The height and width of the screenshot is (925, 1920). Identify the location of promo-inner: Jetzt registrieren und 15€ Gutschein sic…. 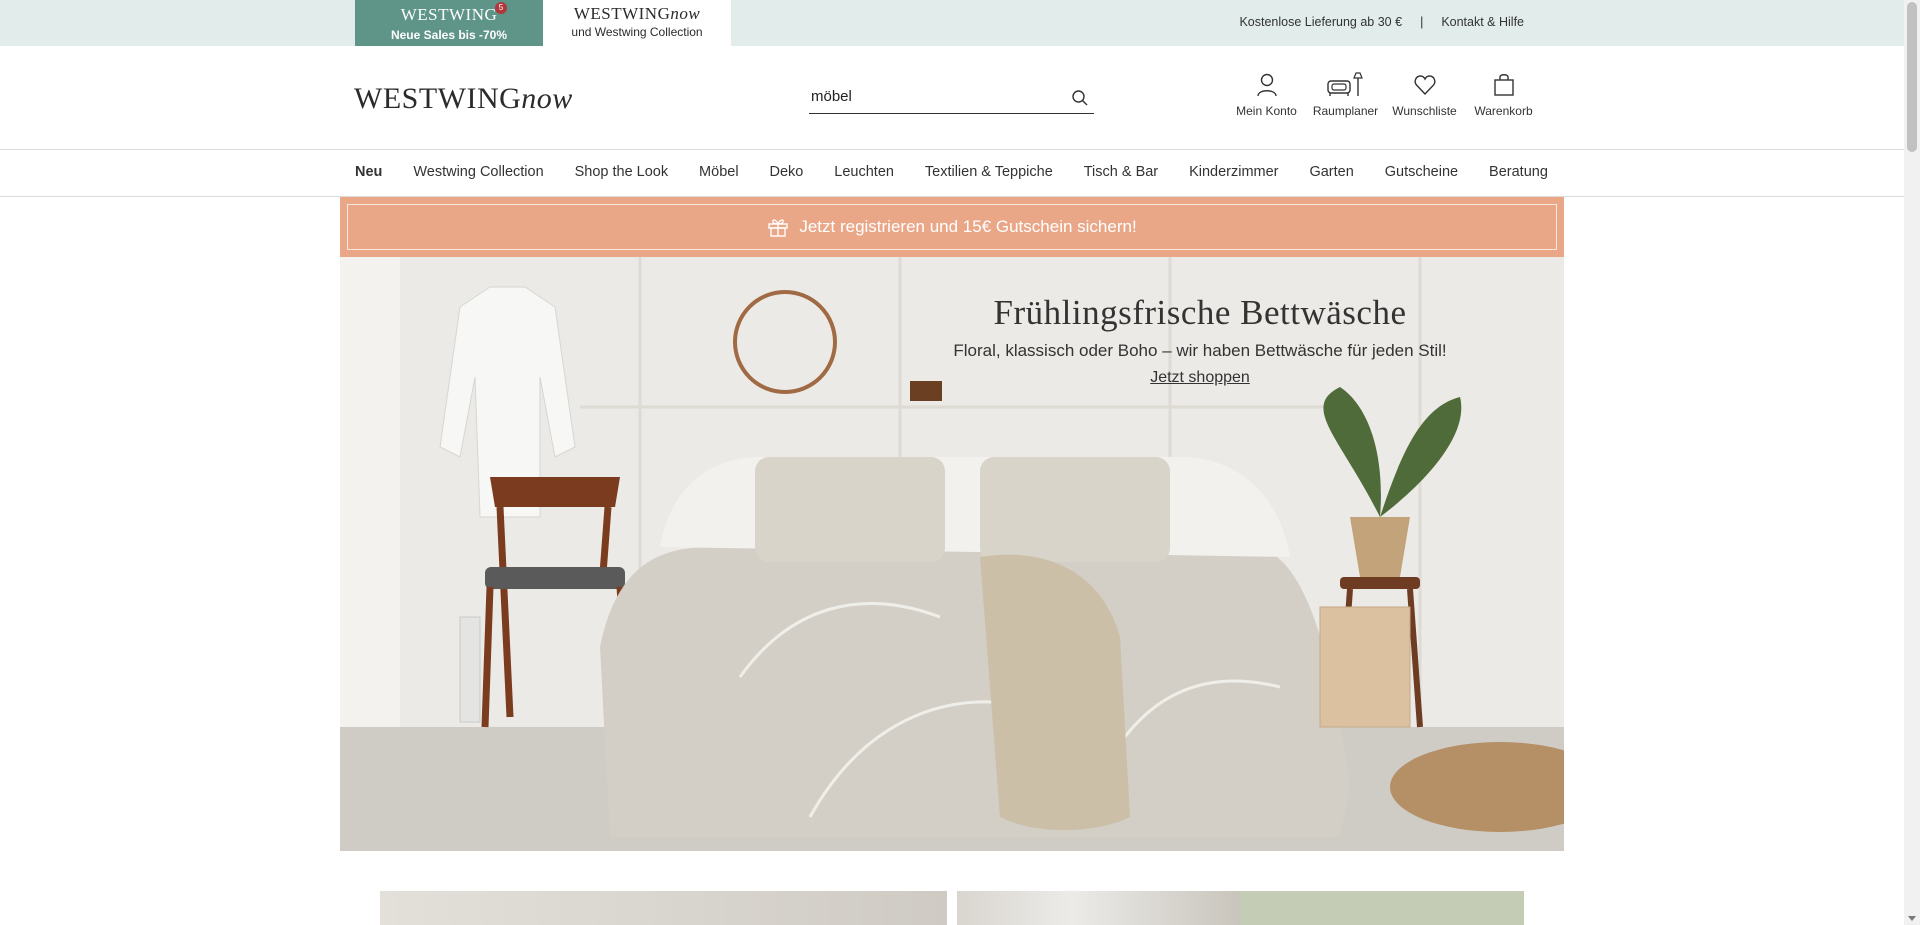
(952, 227).